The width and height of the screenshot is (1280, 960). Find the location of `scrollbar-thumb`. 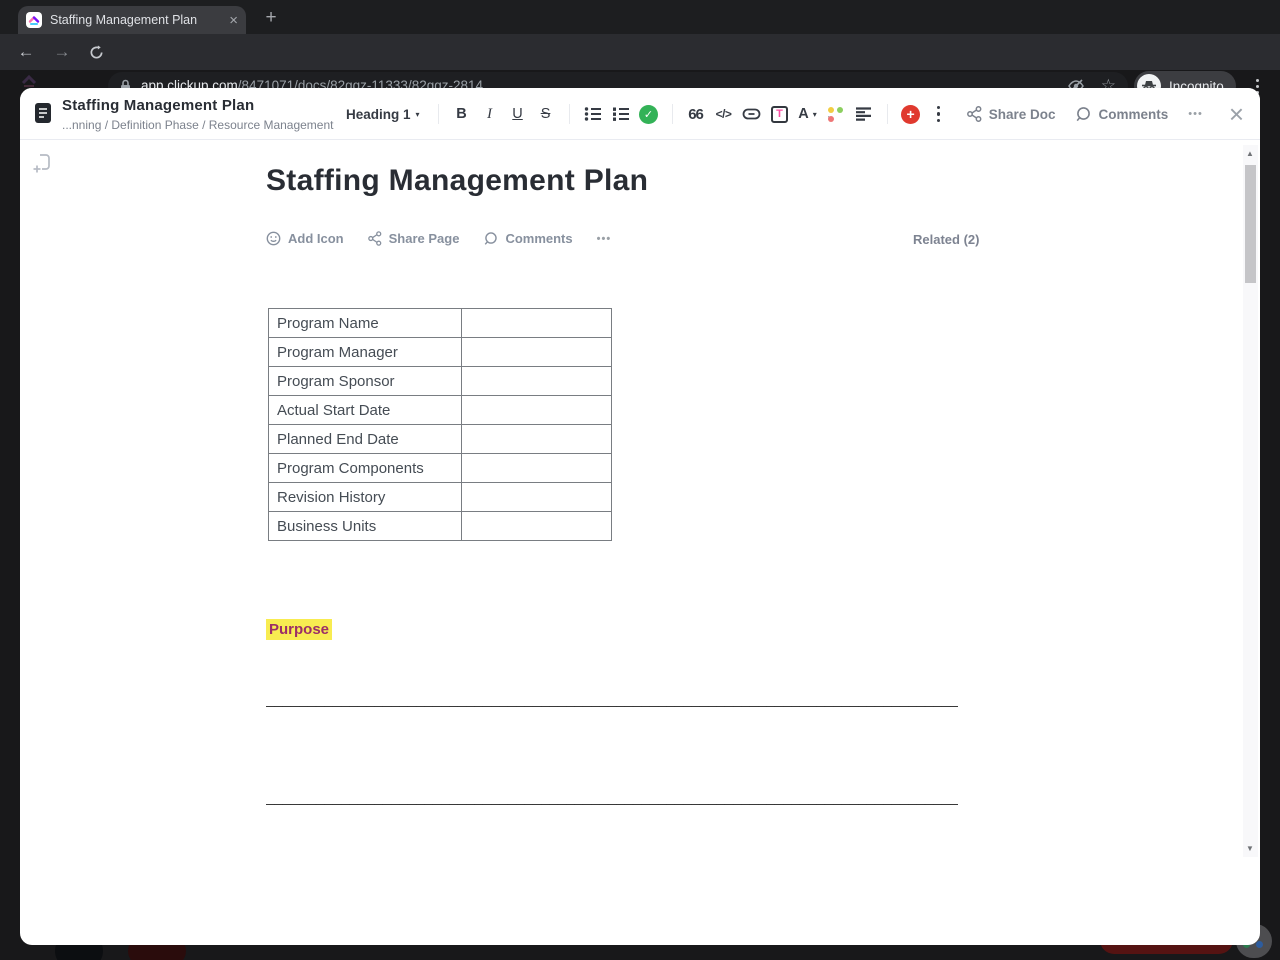

scrollbar-thumb is located at coordinates (1250, 224).